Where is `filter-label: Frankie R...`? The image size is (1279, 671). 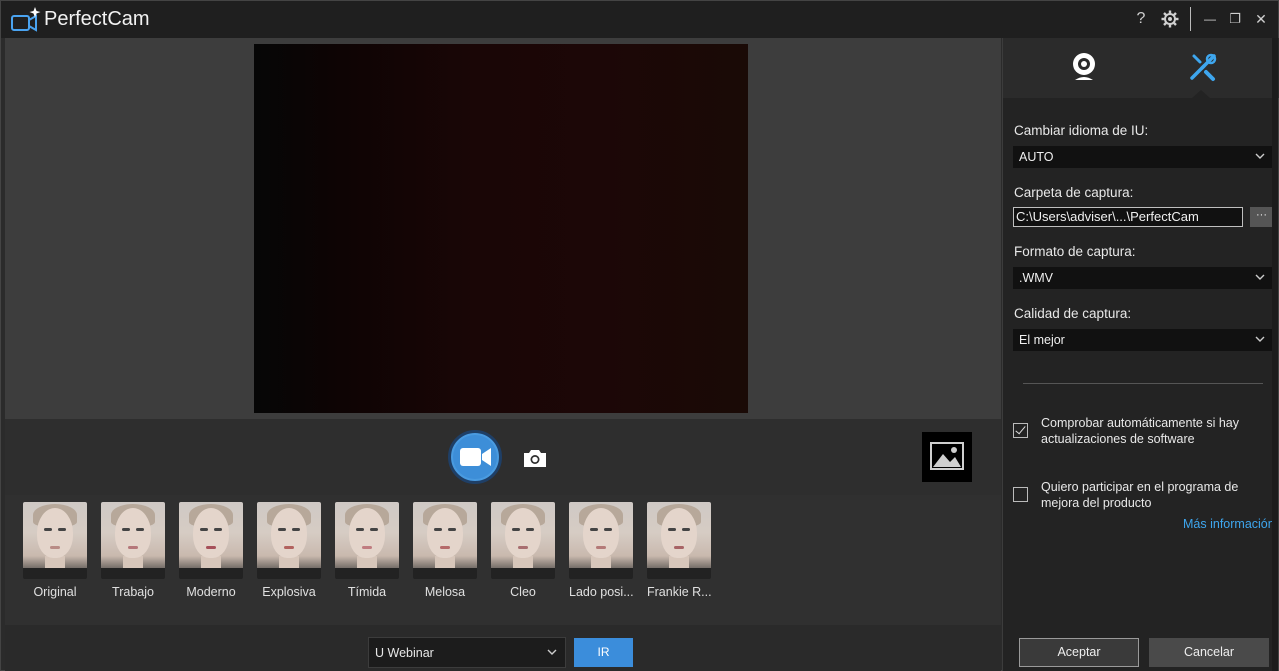
filter-label: Frankie R... is located at coordinates (679, 592).